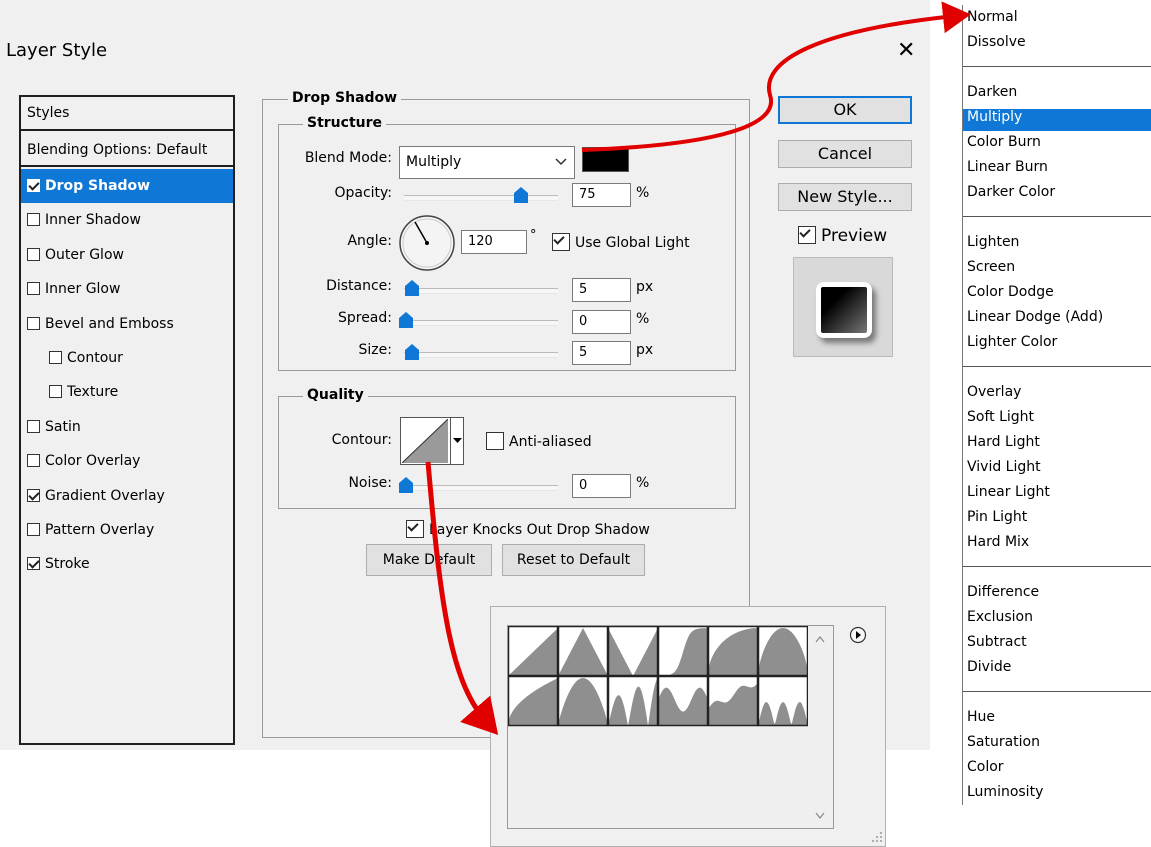 Image resolution: width=1151 pixels, height=847 pixels. I want to click on angle-dial-icon, so click(427, 243).